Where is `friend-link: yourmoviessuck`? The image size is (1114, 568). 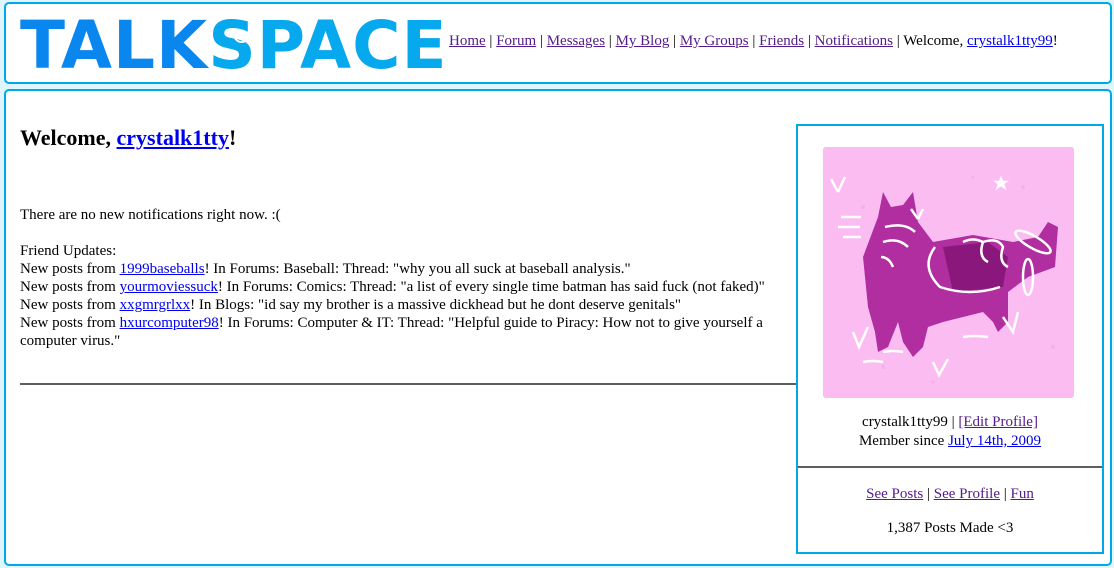
friend-link: yourmoviessuck is located at coordinates (169, 287).